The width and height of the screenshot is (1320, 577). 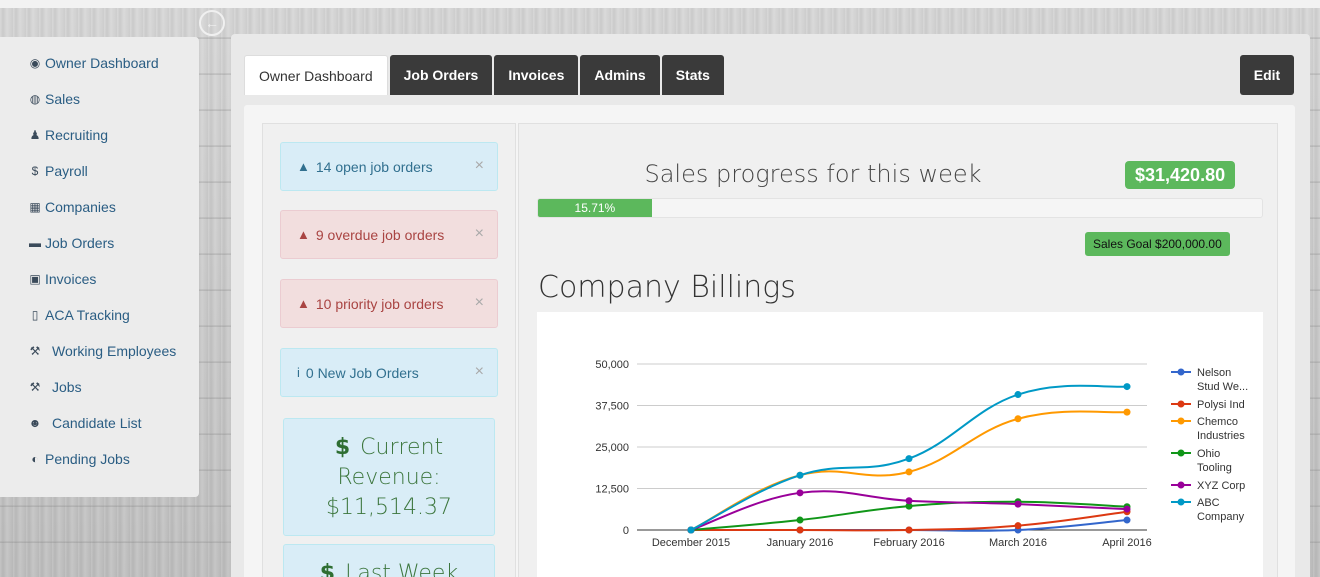 I want to click on x-tick-label: February 2016, so click(x=909, y=543).